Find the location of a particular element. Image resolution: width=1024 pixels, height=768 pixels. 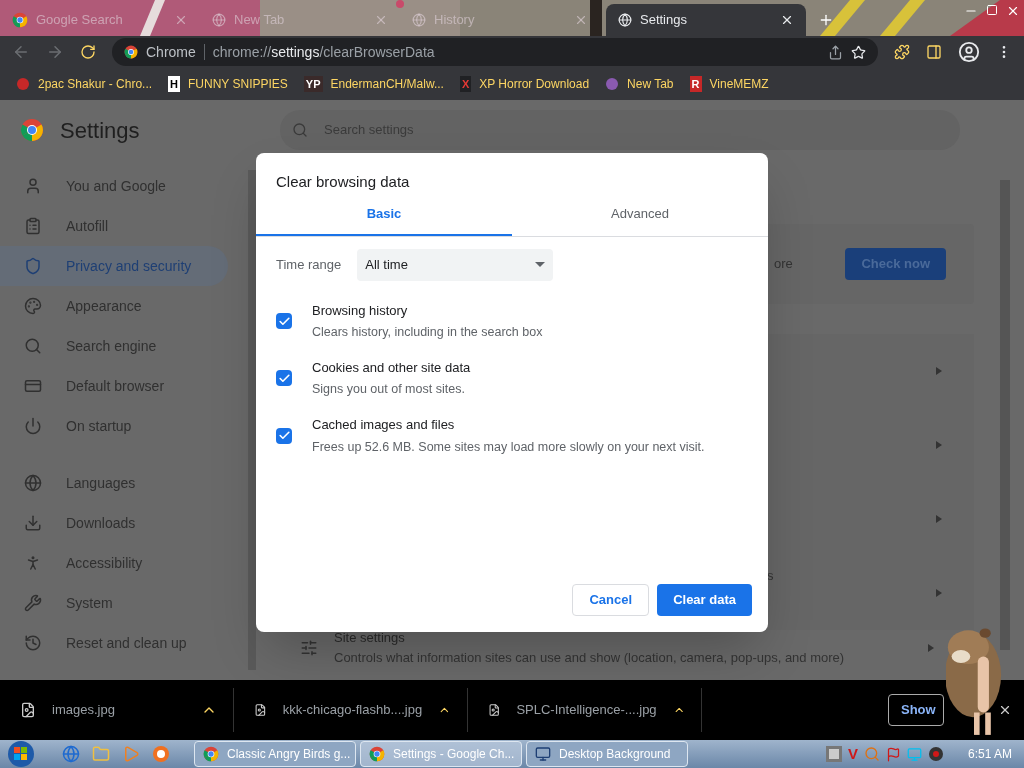

address-bar: Chrome chrome://settings/clearBrowserData is located at coordinates (495, 52).